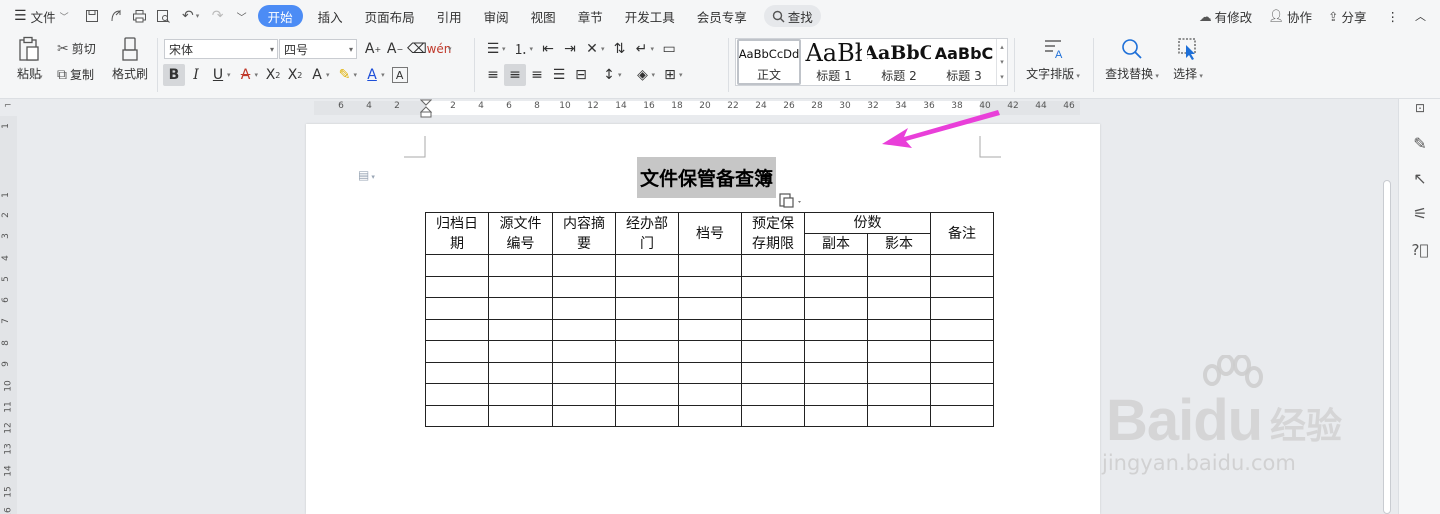 Image resolution: width=1440 pixels, height=514 pixels. I want to click on collapse-ribbon-icon: ︿, so click(1425, 16).